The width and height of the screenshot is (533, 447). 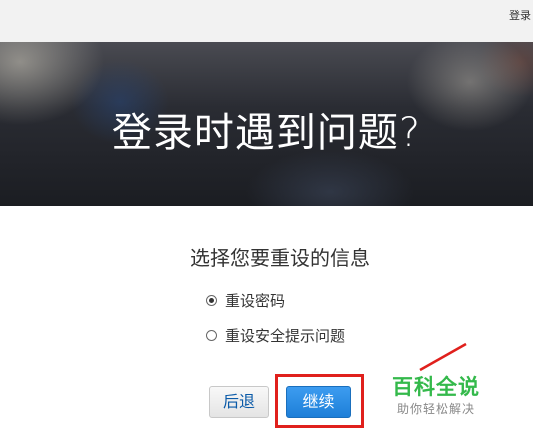 What do you see at coordinates (436, 409) in the screenshot?
I see `watermark-subtitle: 助你轻松解决` at bounding box center [436, 409].